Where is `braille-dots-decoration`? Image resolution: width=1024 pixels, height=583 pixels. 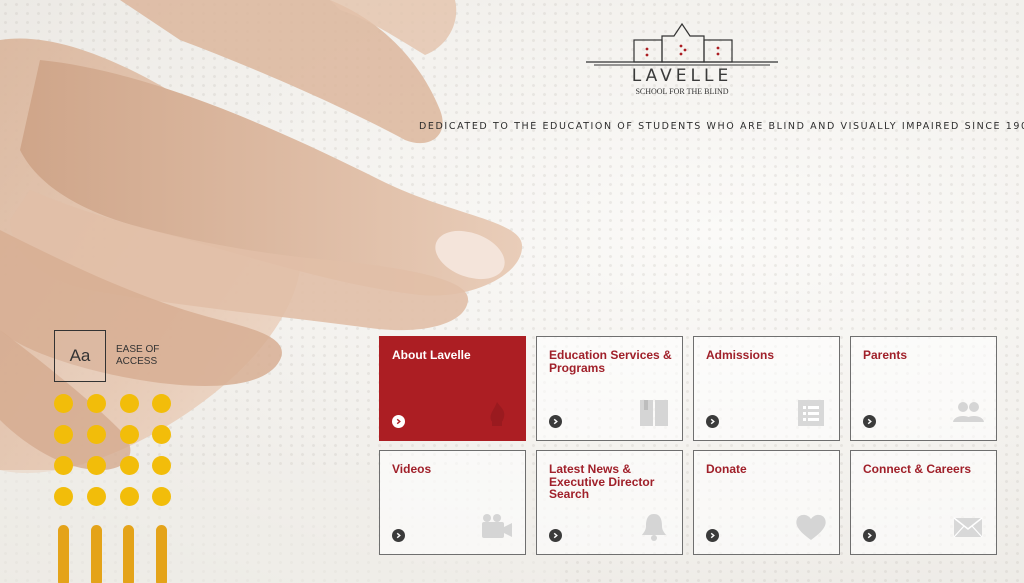 braille-dots-decoration is located at coordinates (114, 450).